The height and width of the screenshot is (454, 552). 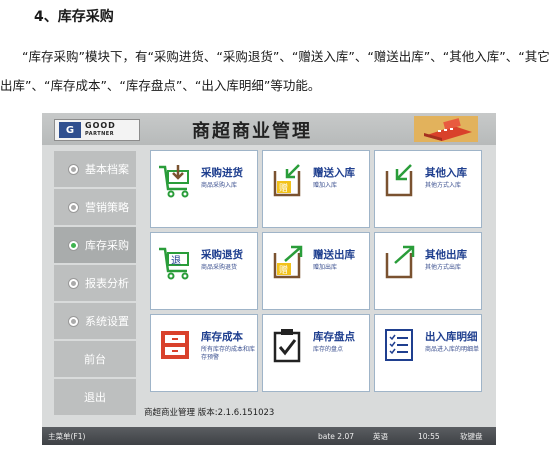 What do you see at coordinates (287, 180) in the screenshot?
I see `gift-in-icon: 赠` at bounding box center [287, 180].